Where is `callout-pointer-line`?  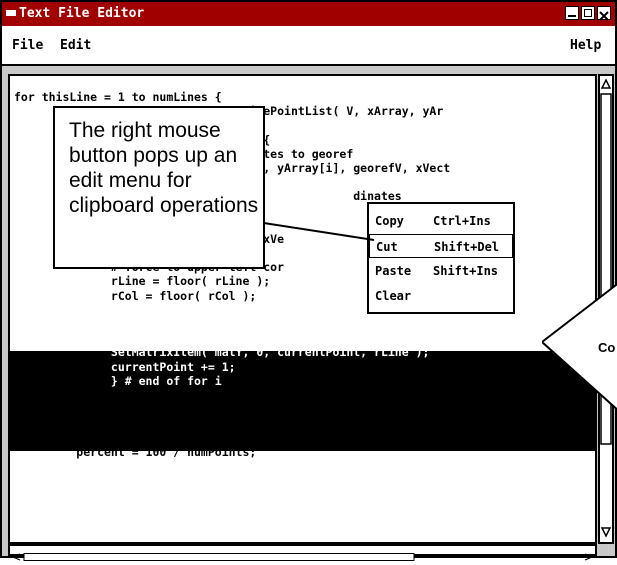
callout-pointer-line is located at coordinates (293, 227).